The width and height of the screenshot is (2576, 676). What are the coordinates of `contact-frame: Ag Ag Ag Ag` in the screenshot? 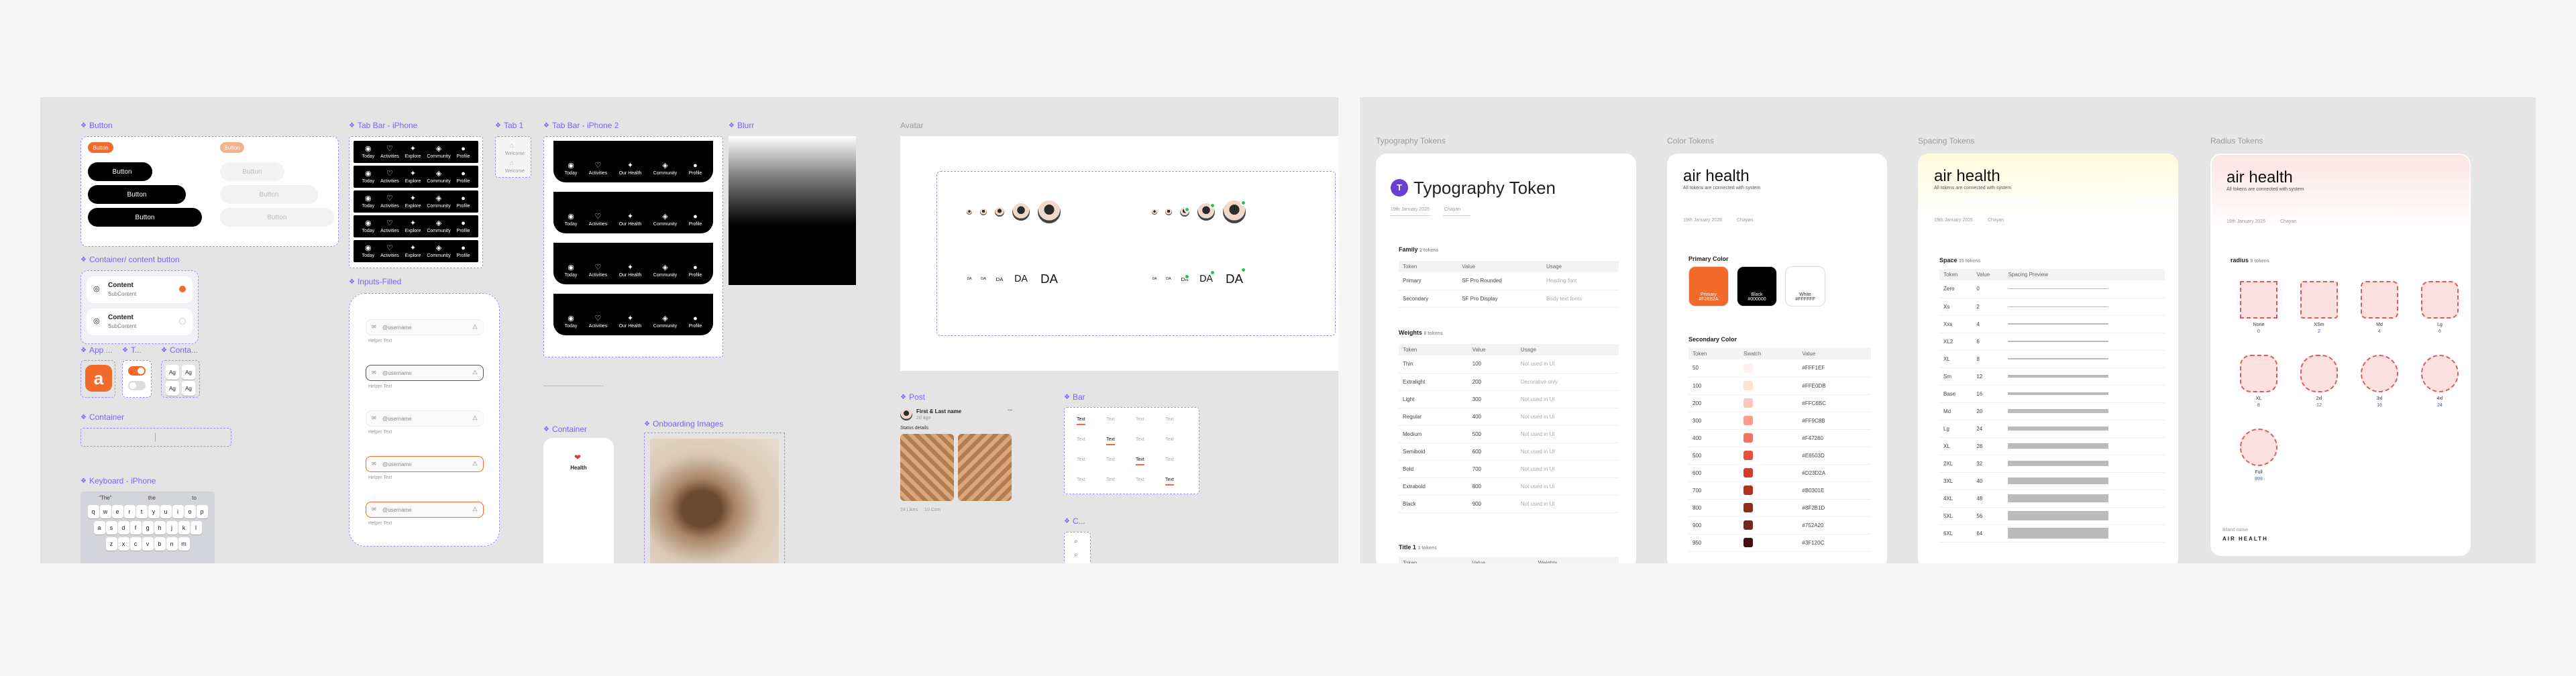 It's located at (180, 379).